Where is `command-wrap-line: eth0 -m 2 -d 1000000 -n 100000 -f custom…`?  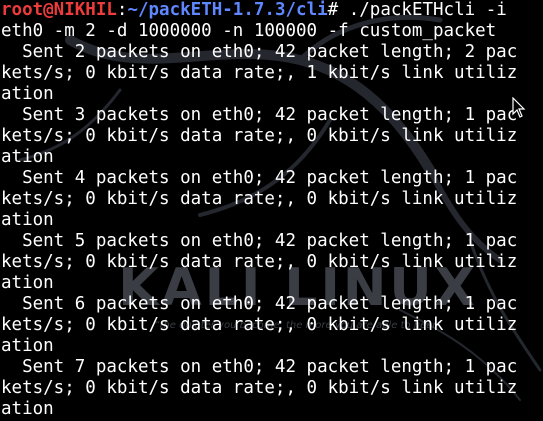
command-wrap-line: eth0 -m 2 -d 1000000 -n 100000 -f custom… is located at coordinates (249, 31).